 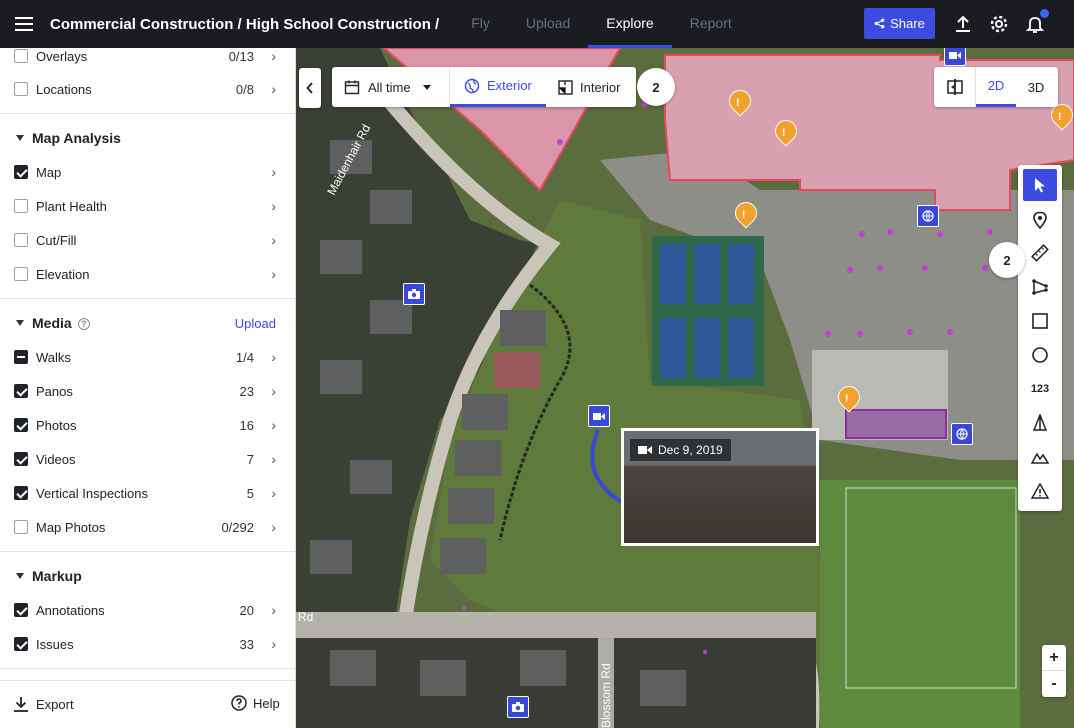 I want to click on view-2d-button: 2D, so click(x=996, y=87).